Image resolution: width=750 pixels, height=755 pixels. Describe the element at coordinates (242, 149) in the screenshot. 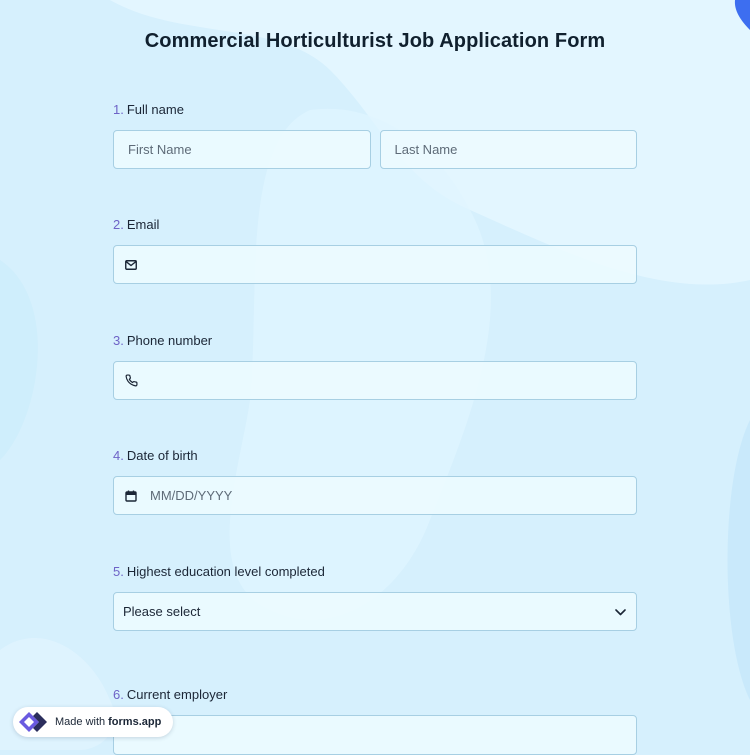

I see `first-name-input: First Name` at that location.